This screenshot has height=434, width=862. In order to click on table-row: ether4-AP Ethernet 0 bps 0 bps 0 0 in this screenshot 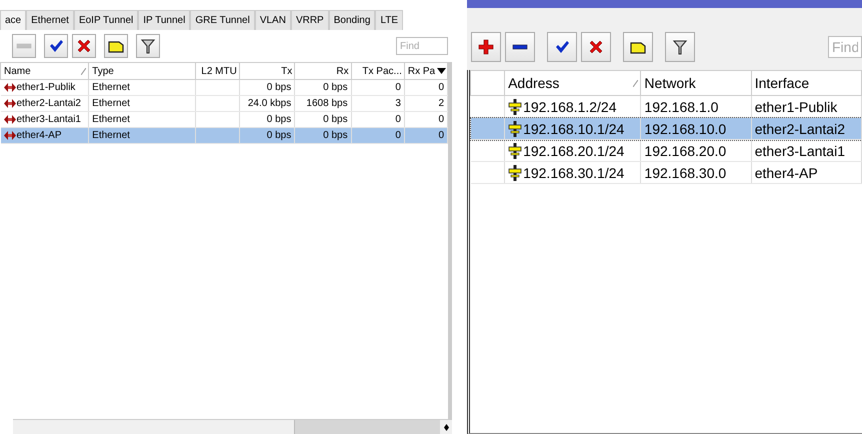, I will do `click(224, 136)`.